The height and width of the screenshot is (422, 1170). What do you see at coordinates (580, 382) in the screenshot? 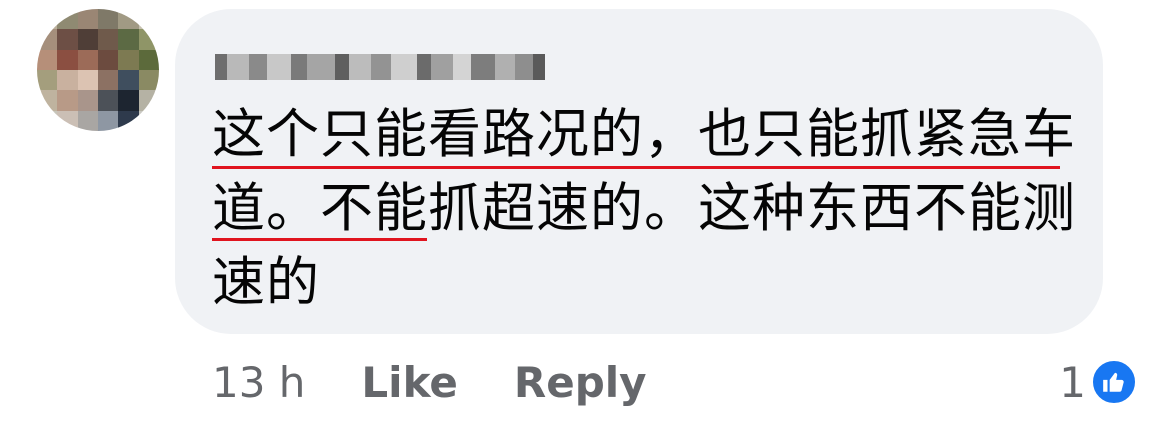
I see `reply-button: Reply` at bounding box center [580, 382].